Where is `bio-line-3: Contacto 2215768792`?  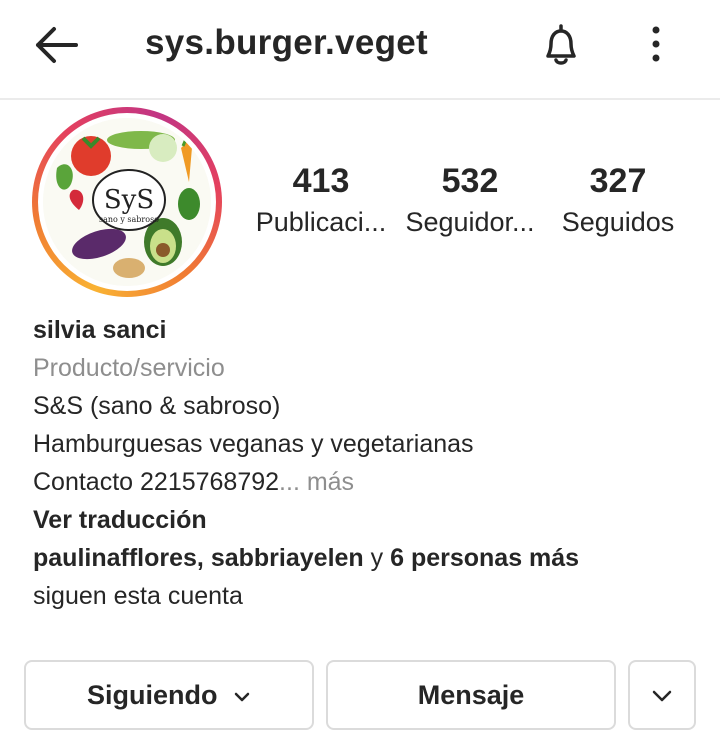 bio-line-3: Contacto 2215768792 is located at coordinates (156, 482).